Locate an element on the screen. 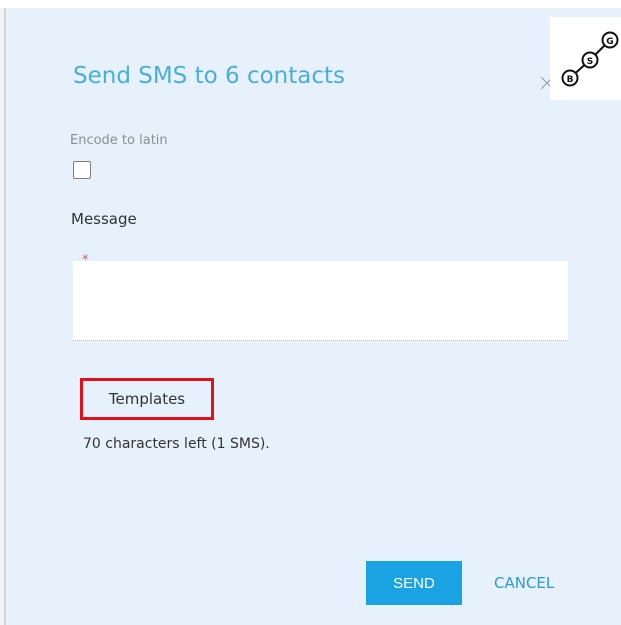 The width and height of the screenshot is (621, 625). required-marker: * is located at coordinates (85, 260).